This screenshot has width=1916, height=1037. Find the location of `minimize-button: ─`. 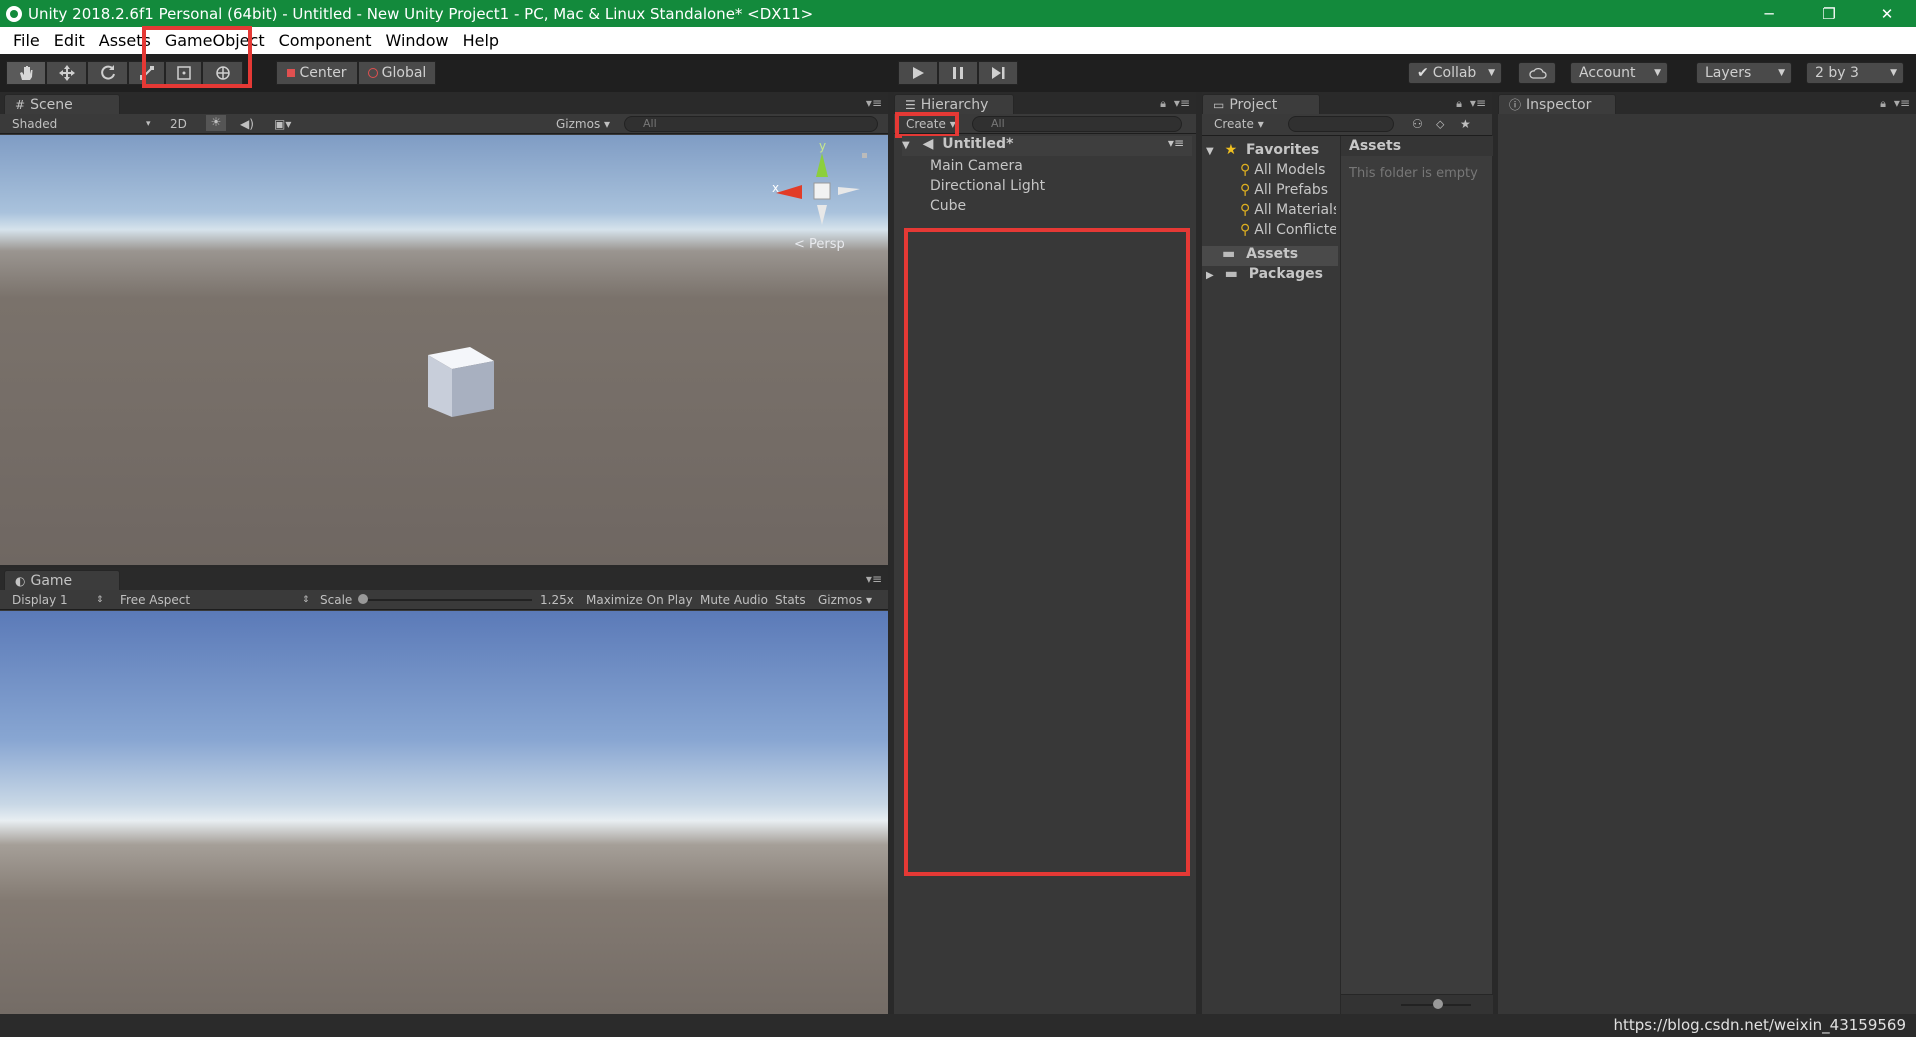

minimize-button: ─ is located at coordinates (1769, 13).